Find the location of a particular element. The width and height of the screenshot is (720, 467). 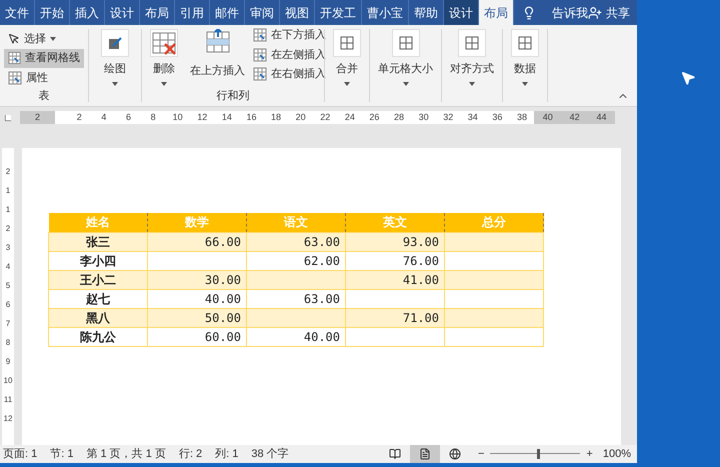

ruler-number: 6 is located at coordinates (128, 117).